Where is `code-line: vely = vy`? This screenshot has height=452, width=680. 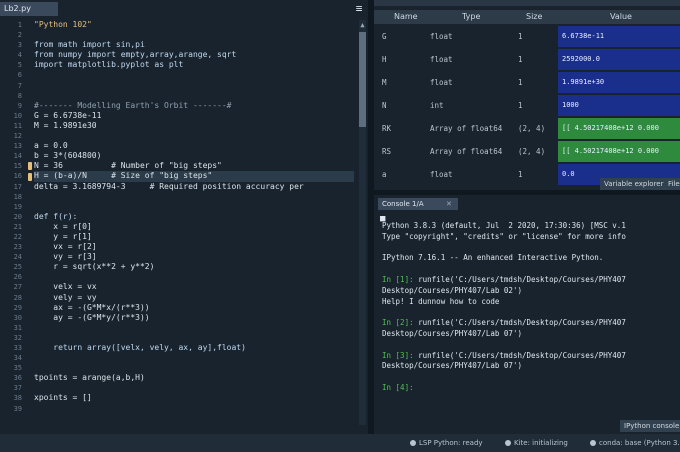
code-line: vely = vy is located at coordinates (194, 298).